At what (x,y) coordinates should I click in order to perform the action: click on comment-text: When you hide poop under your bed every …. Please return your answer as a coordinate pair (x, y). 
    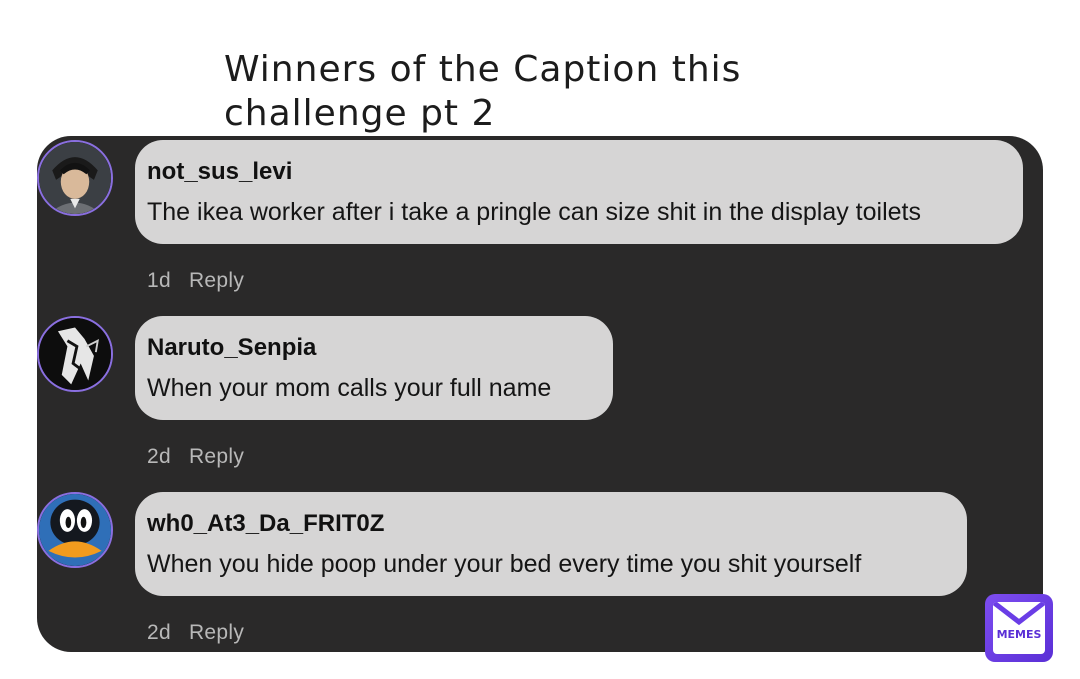
    Looking at the image, I should click on (504, 564).